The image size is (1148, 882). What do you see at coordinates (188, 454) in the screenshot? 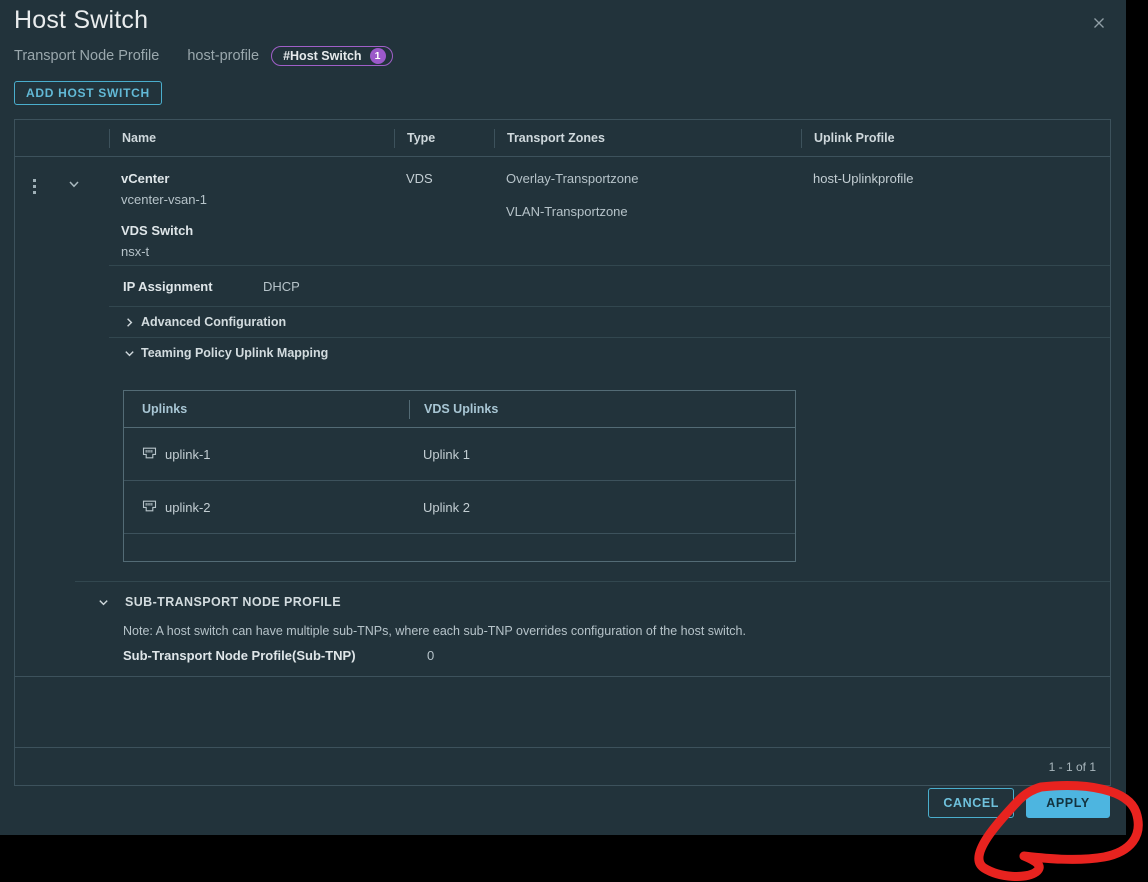
I see `uplink-name: uplink-1` at bounding box center [188, 454].